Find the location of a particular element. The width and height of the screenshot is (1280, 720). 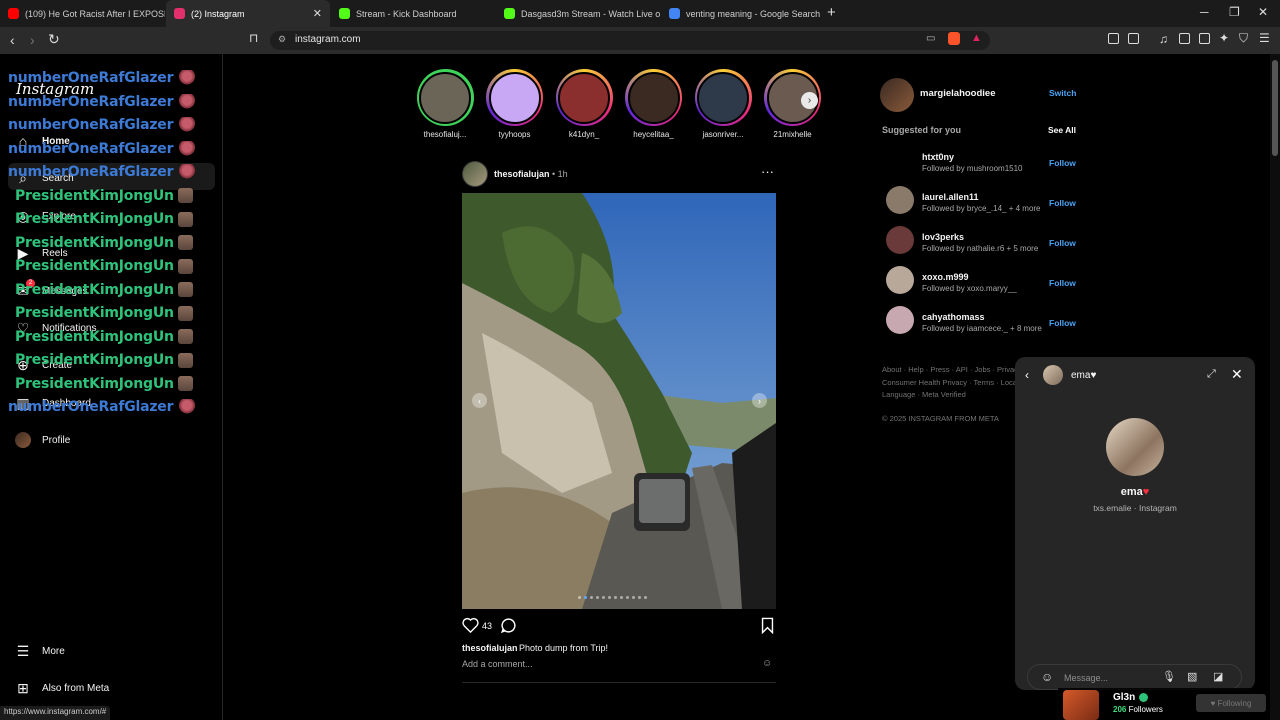

chat-close-icon: ✕ is located at coordinates (1237, 374).